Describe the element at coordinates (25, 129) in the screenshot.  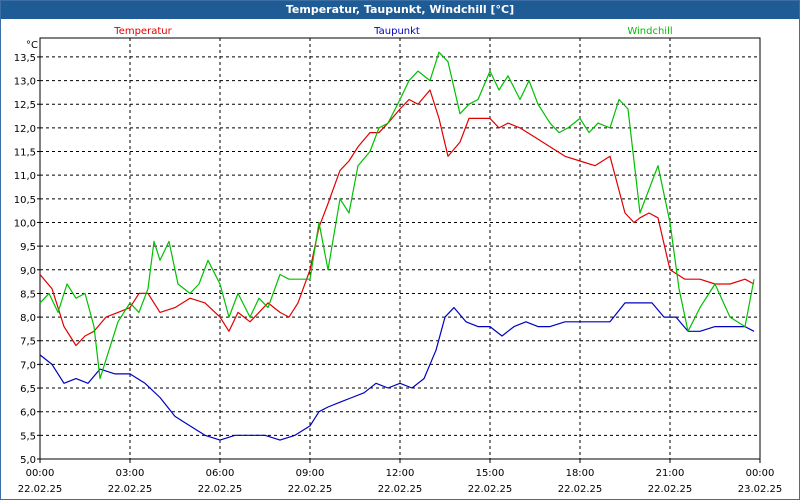
I see `y-tick-label: 12,0` at that location.